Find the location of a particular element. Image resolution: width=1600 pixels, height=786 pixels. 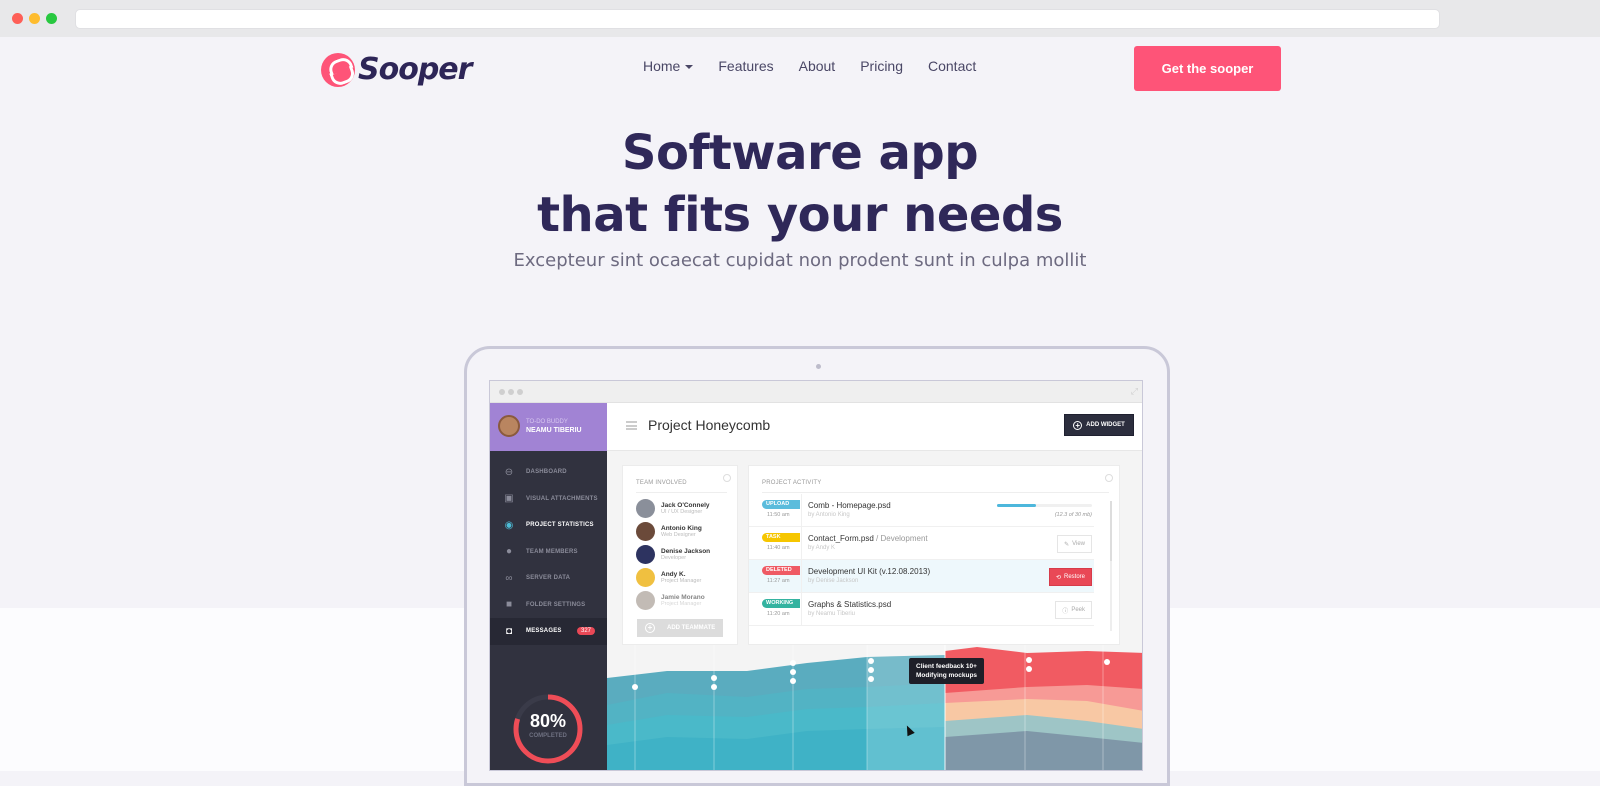

app-titlebar: ⤢ is located at coordinates (816, 392).